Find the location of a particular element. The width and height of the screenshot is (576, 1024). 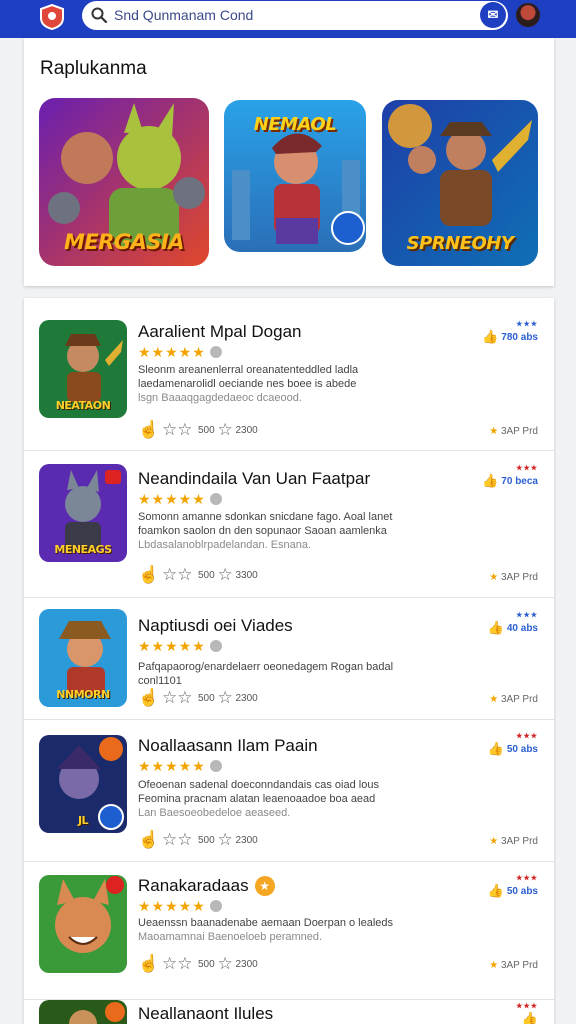

voice-search-icon: ✉ is located at coordinates (493, 15).